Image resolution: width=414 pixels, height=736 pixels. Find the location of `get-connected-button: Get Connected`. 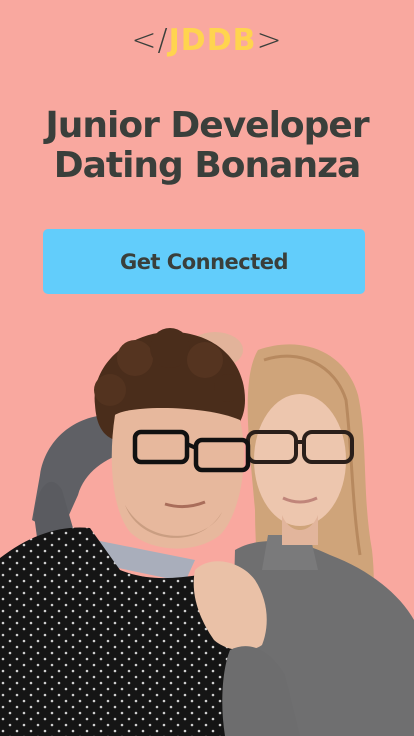

get-connected-button: Get Connected is located at coordinates (204, 261).